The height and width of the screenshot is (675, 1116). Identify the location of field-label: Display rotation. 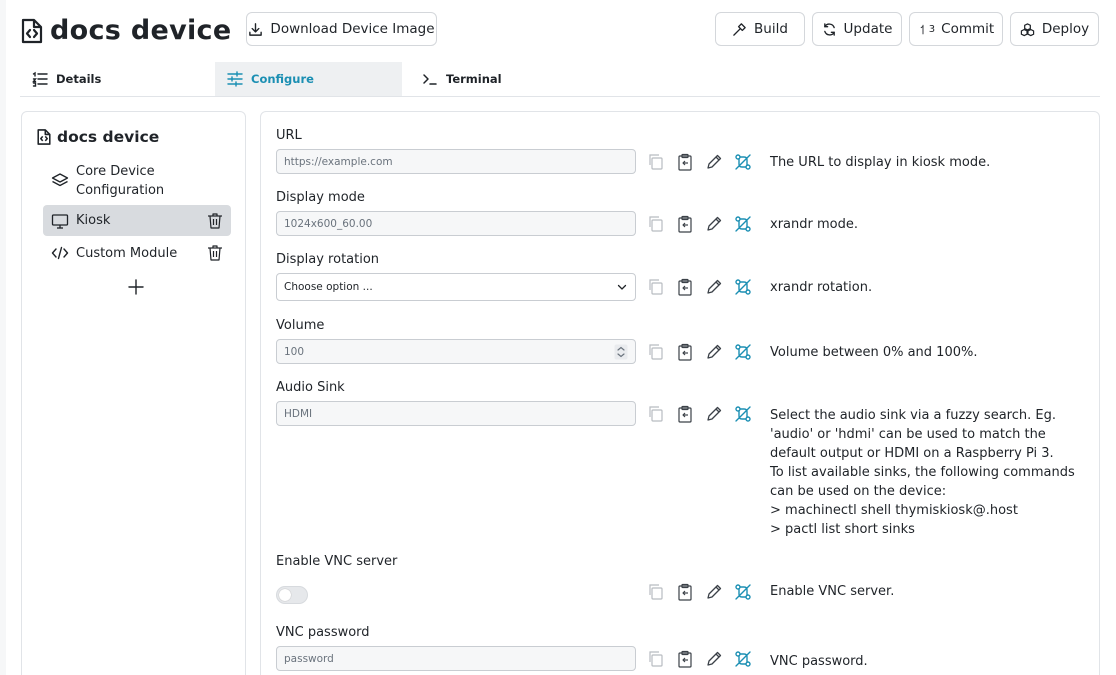
(328, 259).